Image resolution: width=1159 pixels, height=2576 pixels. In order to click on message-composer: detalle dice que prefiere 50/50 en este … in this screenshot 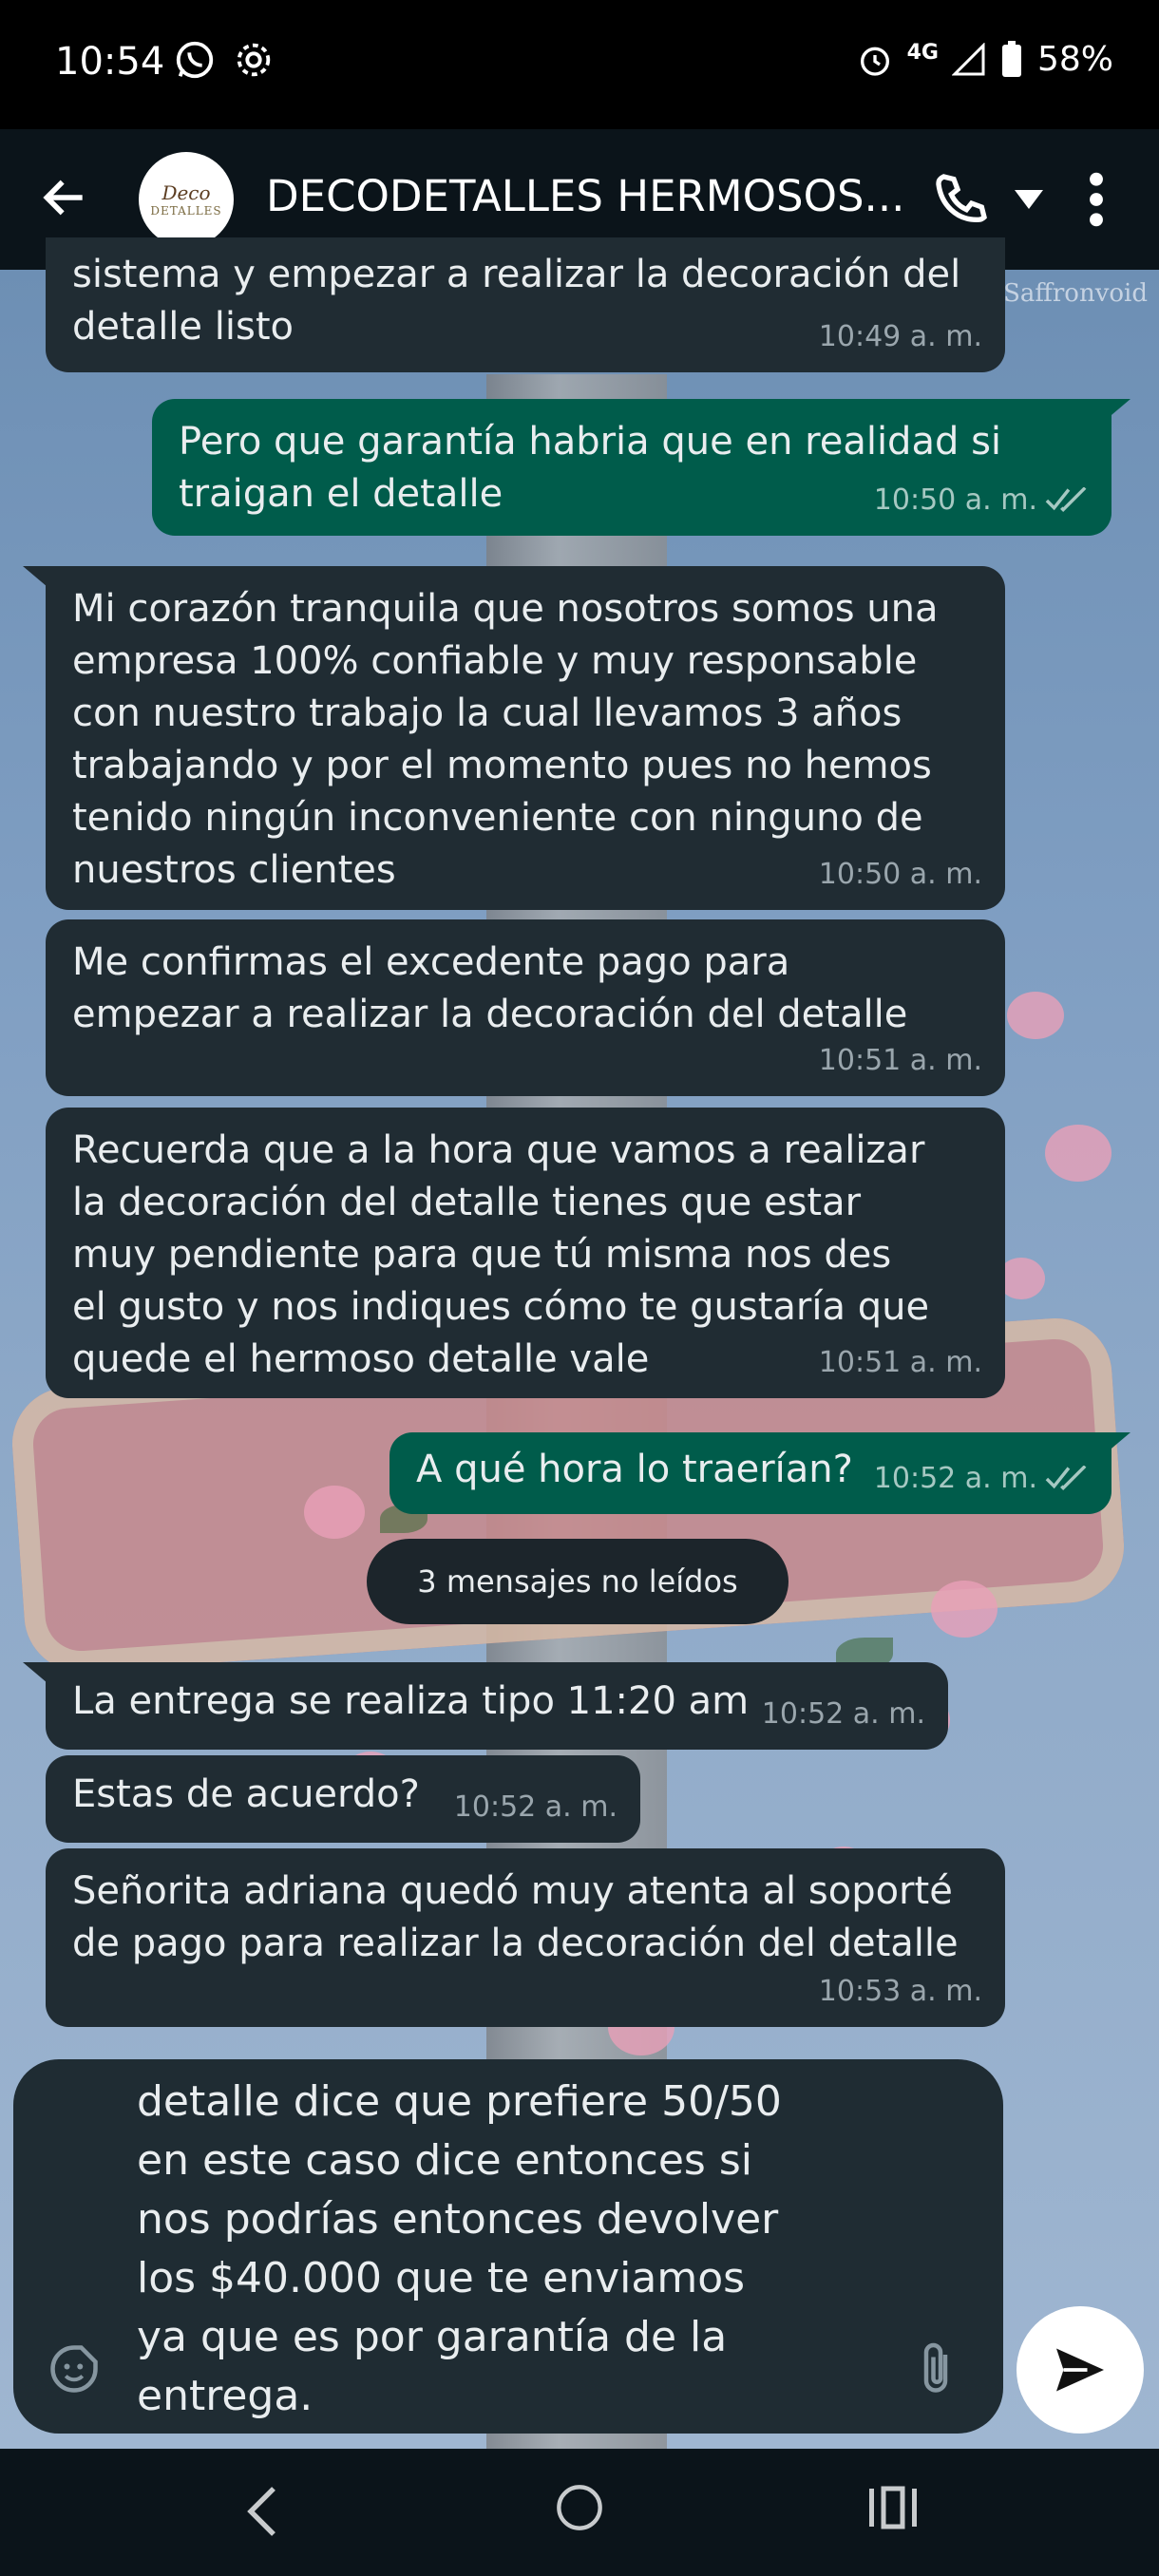, I will do `click(508, 2246)`.